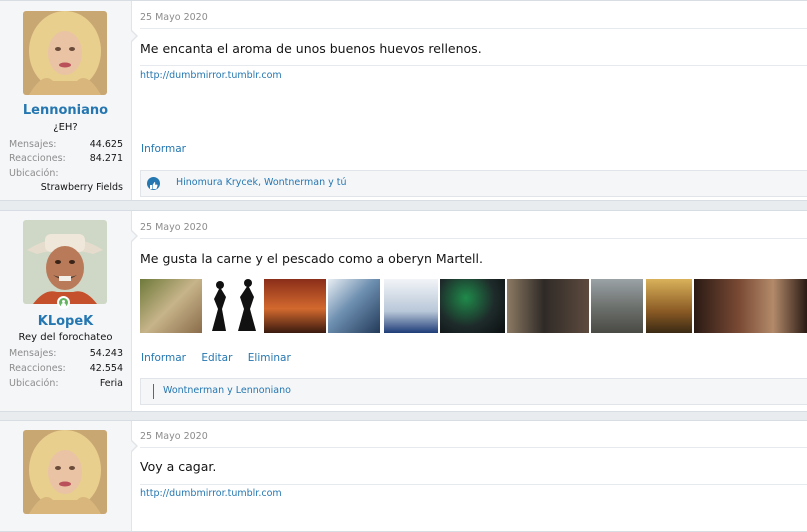  What do you see at coordinates (65, 337) in the screenshot?
I see `user-title: Rey del forochateo` at bounding box center [65, 337].